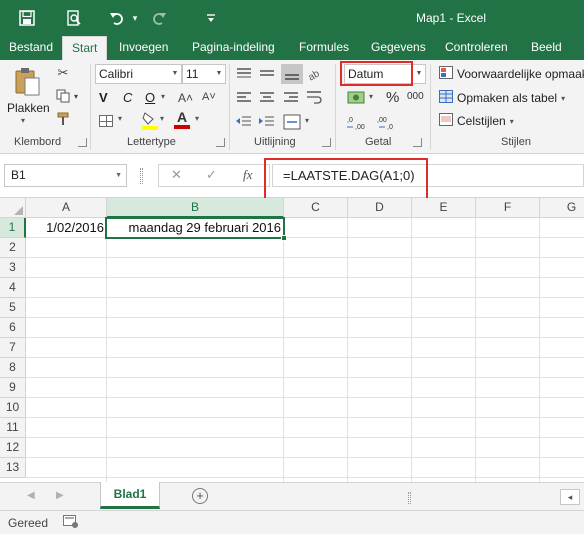  Describe the element at coordinates (358, 124) in the screenshot. I see `increase-decimals-button: ,0,00` at that location.